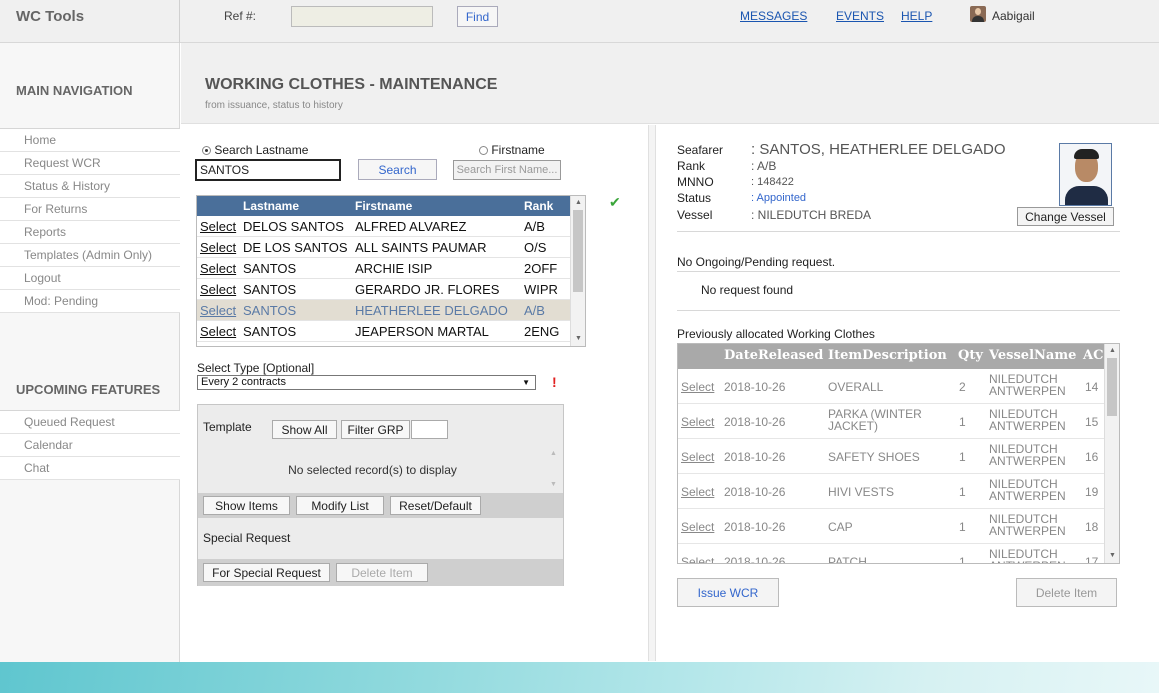 The image size is (1159, 693). What do you see at coordinates (206, 151) in the screenshot?
I see `radio-selected-icon` at bounding box center [206, 151].